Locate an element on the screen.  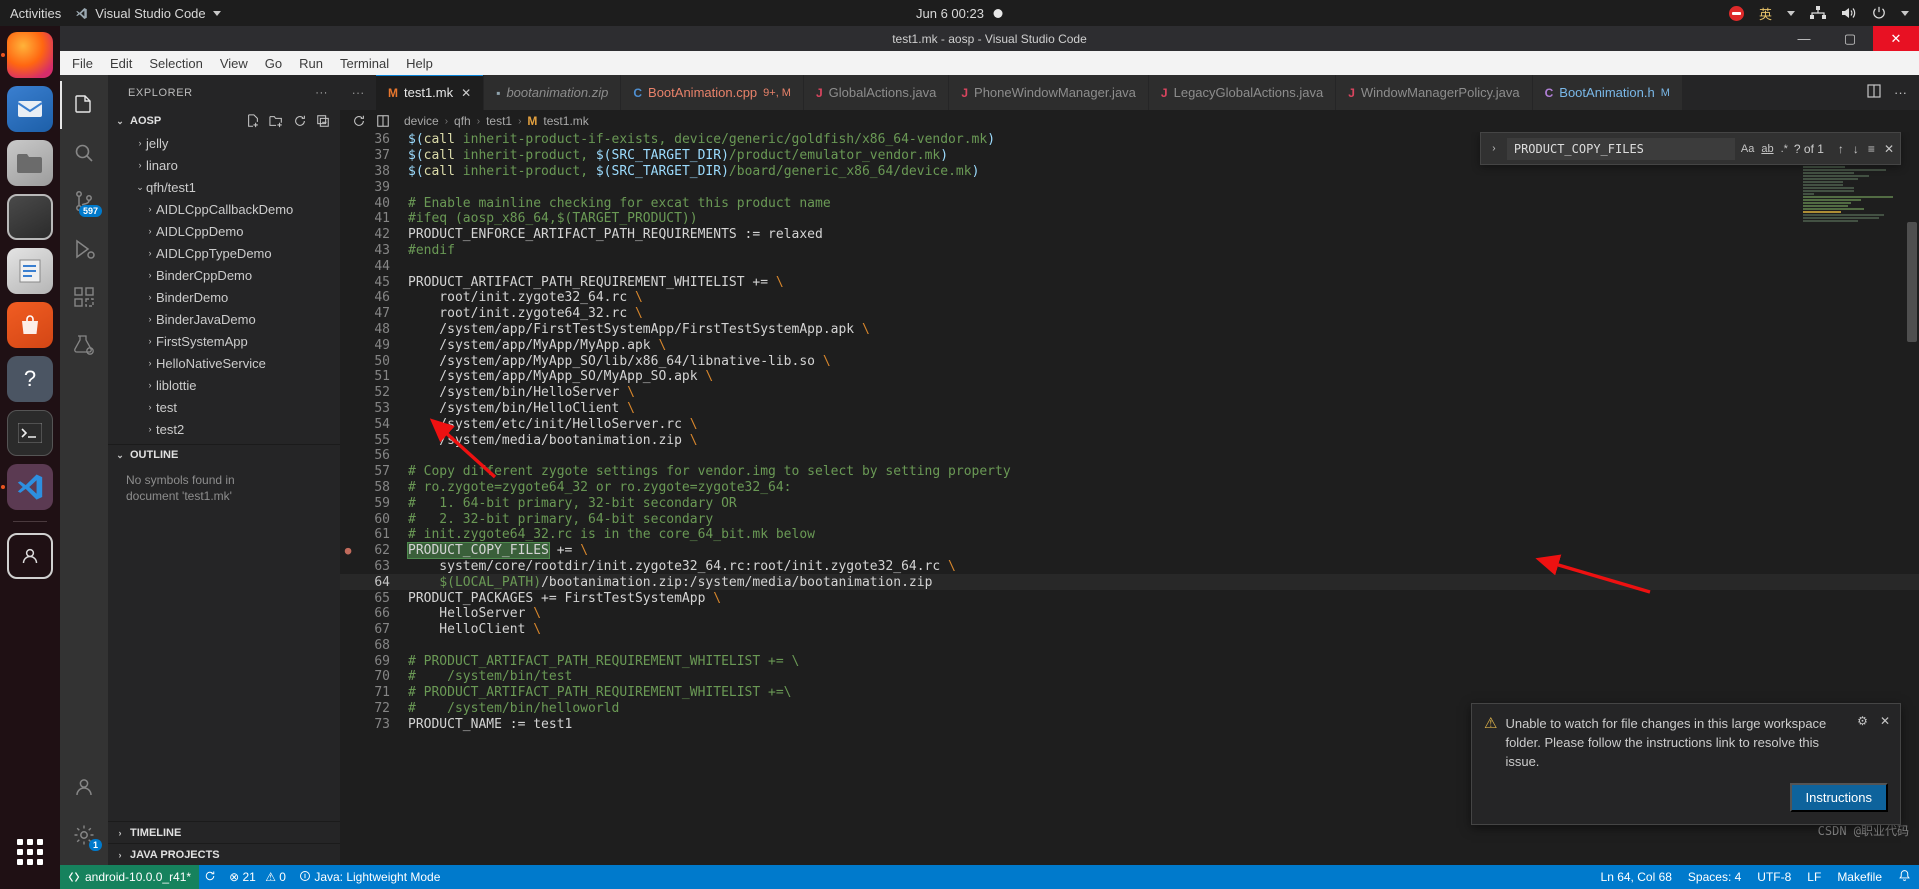
code-line: ● 62 PRODUCT_COPY_FILES += \ is located at coordinates (1129, 551).